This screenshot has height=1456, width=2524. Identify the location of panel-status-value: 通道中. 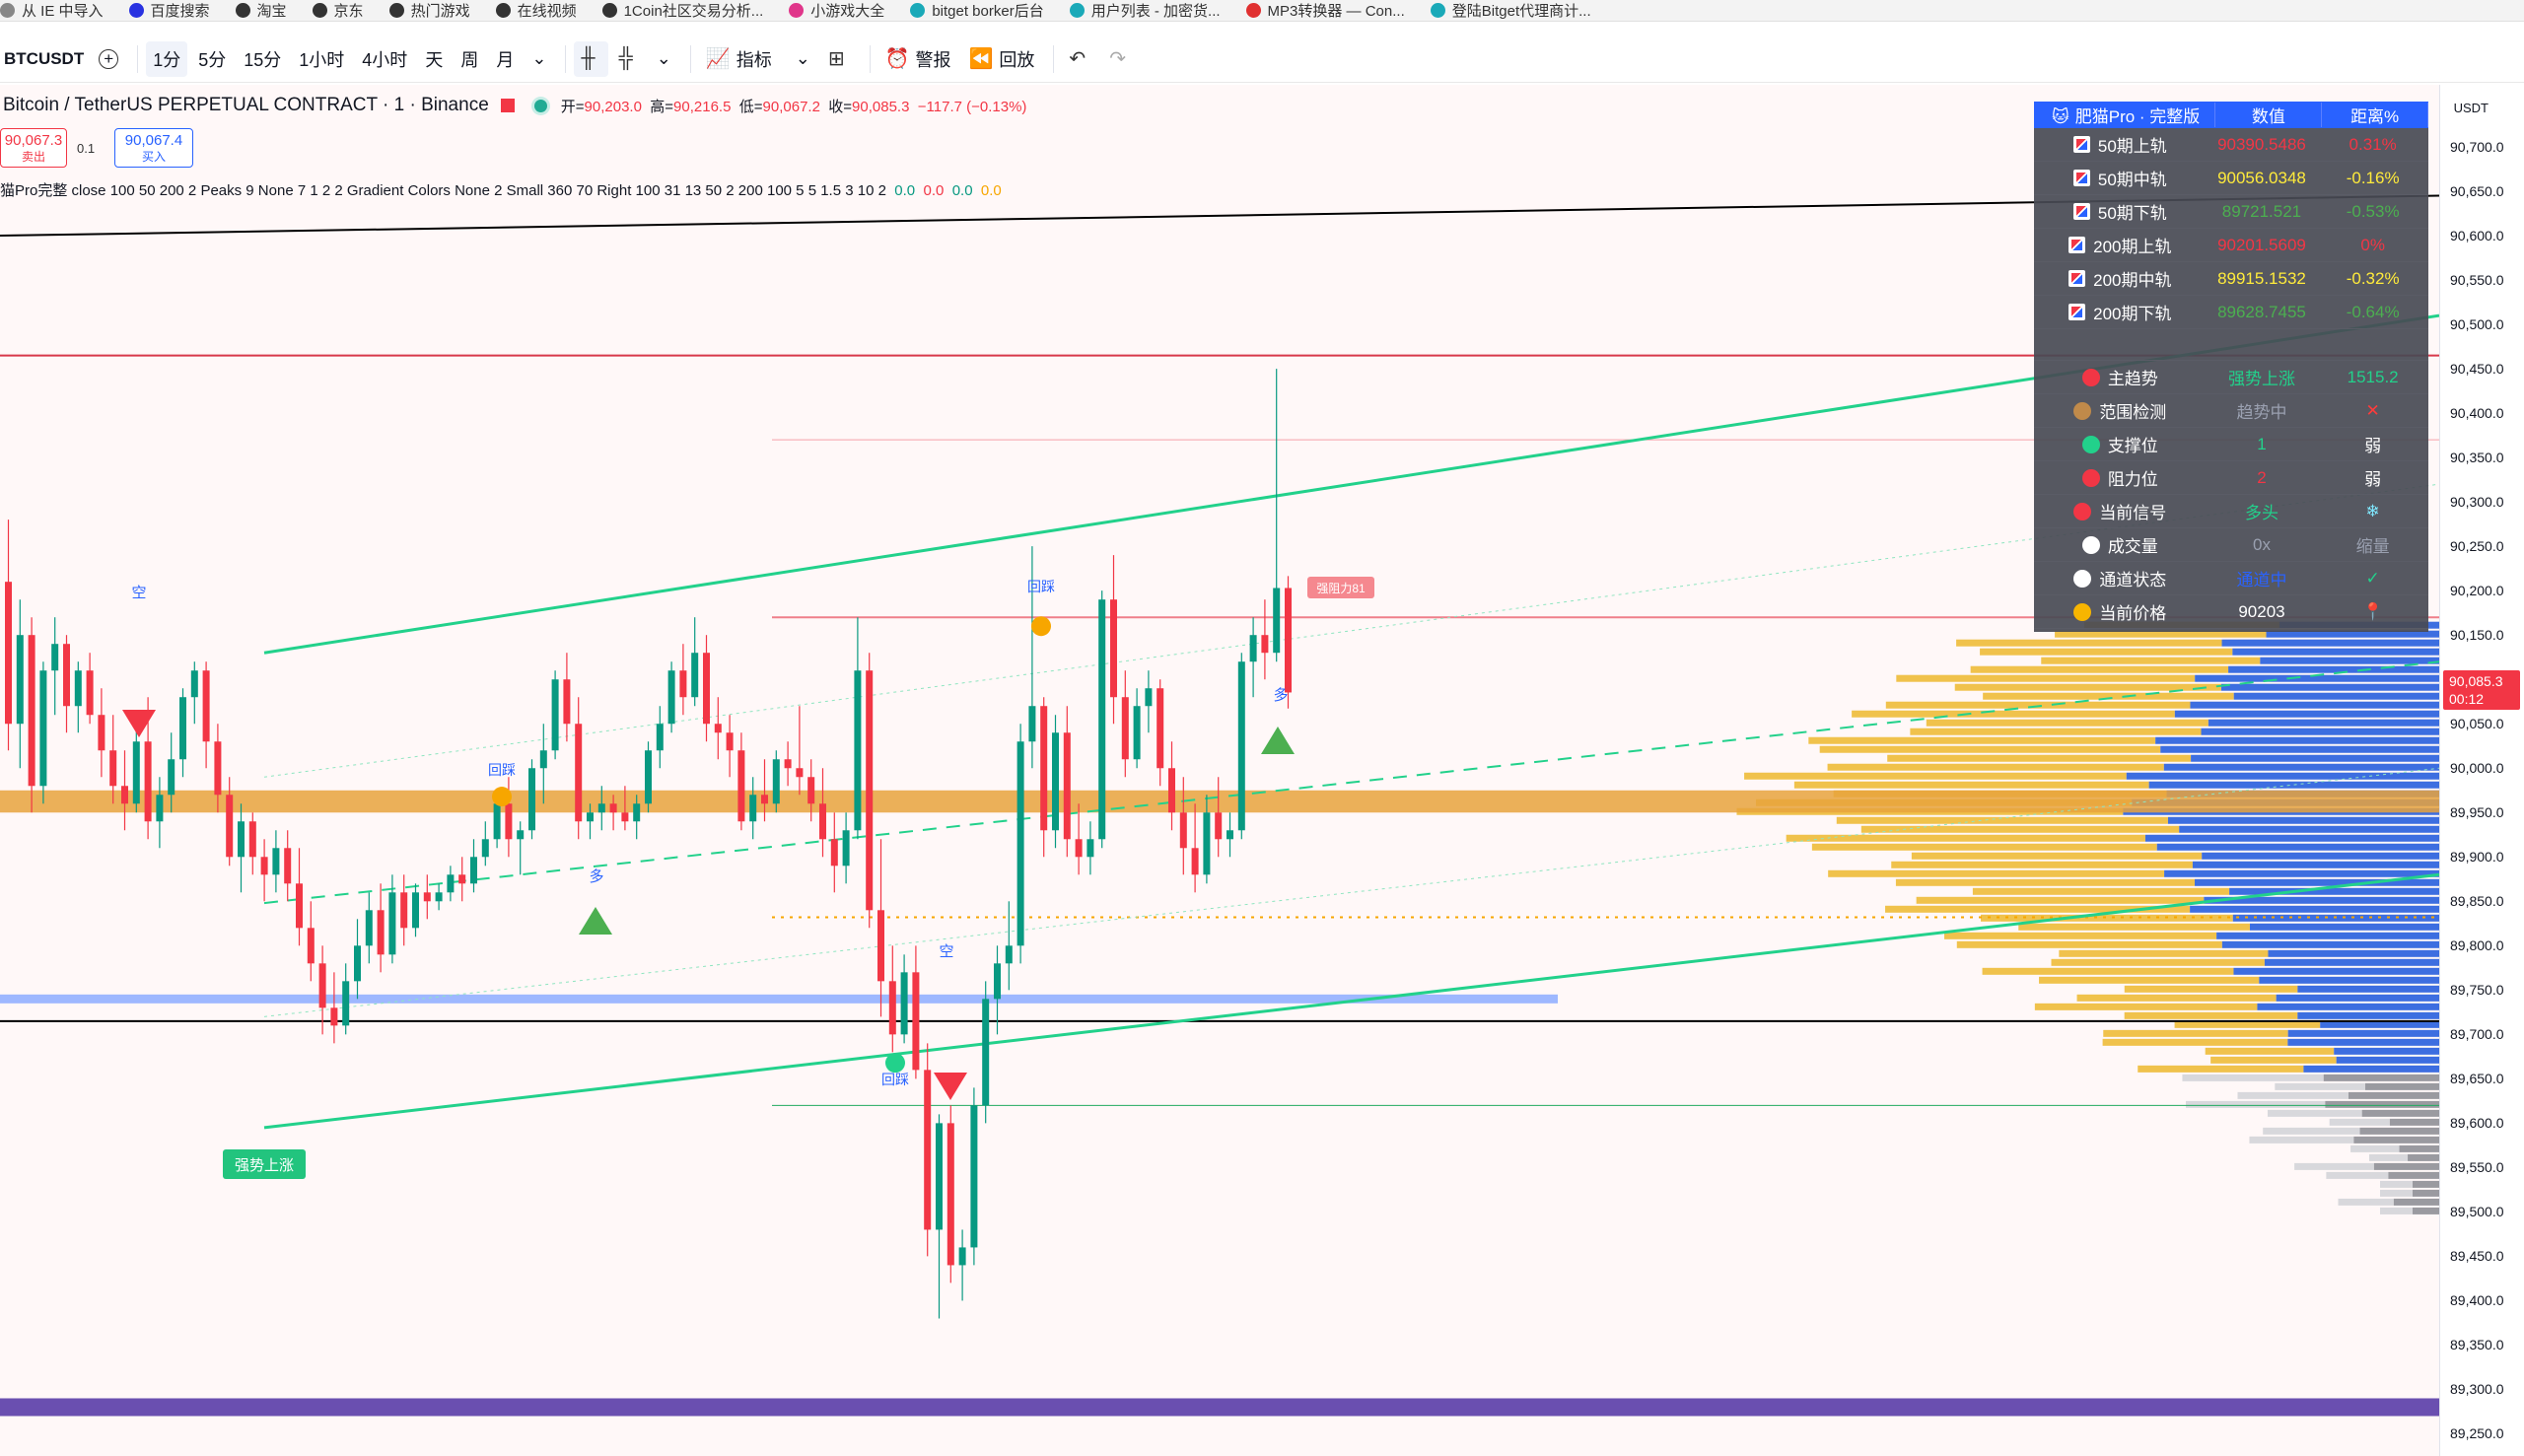
(2262, 580).